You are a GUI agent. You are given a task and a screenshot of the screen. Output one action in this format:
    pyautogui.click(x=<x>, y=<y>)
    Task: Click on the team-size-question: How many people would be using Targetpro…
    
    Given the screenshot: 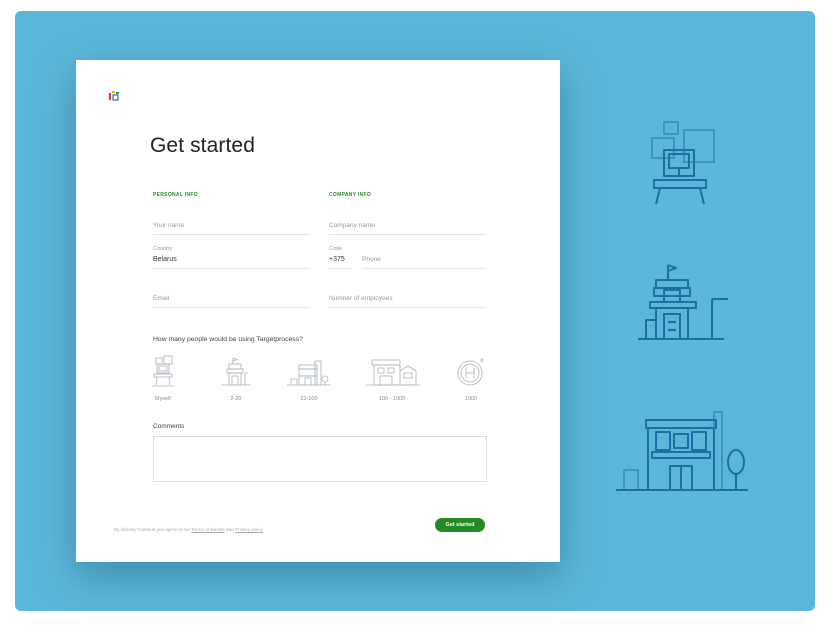 What is the action you would take?
    pyautogui.click(x=228, y=339)
    